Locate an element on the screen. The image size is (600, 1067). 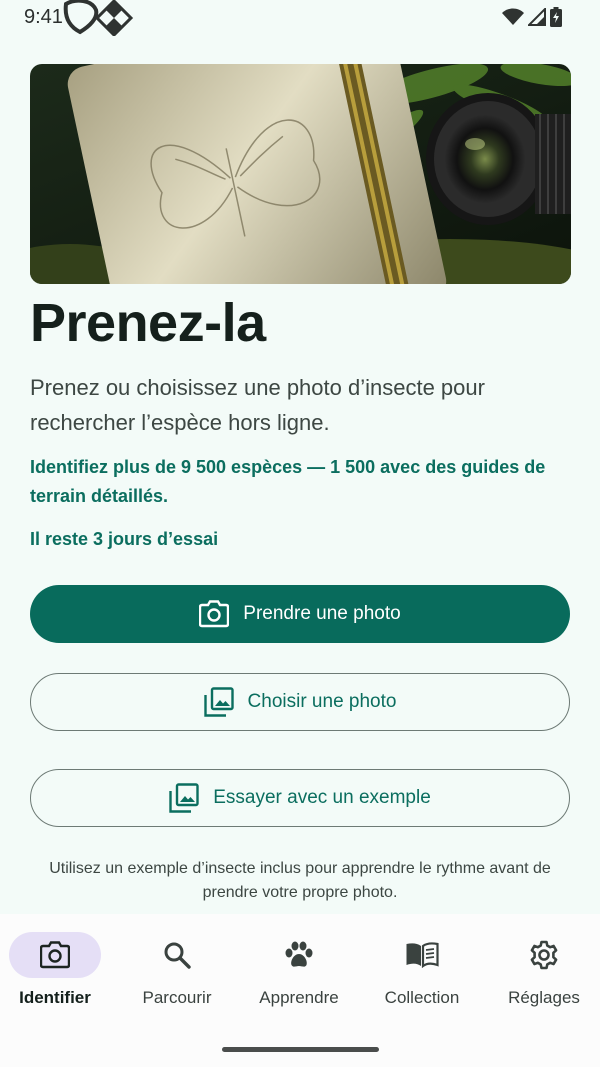
choose-photo-button: Choisir une photo is located at coordinates (300, 702).